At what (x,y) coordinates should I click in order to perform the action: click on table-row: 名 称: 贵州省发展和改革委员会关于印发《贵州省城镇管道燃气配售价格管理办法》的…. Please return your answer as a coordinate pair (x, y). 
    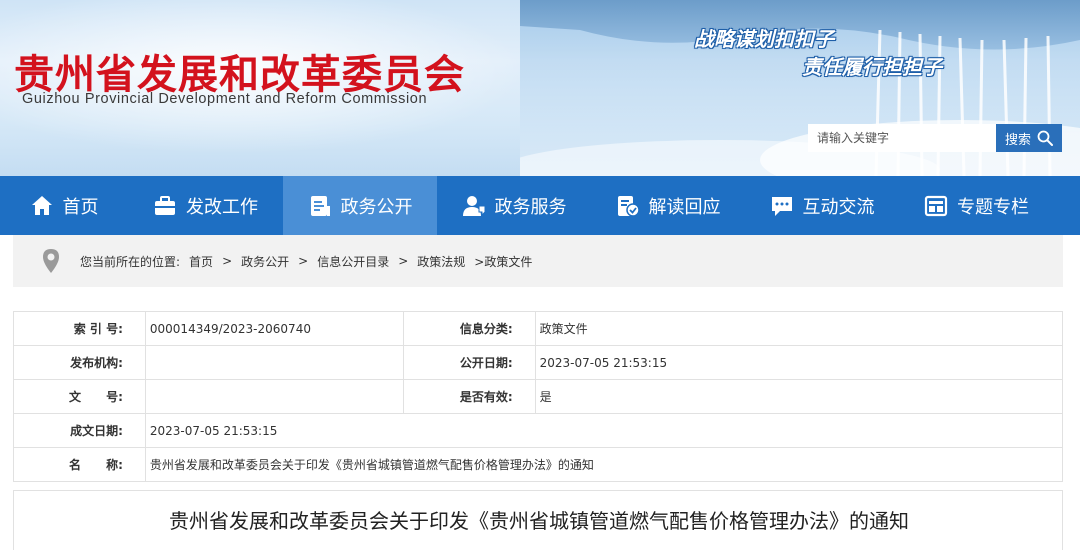
    Looking at the image, I should click on (538, 464).